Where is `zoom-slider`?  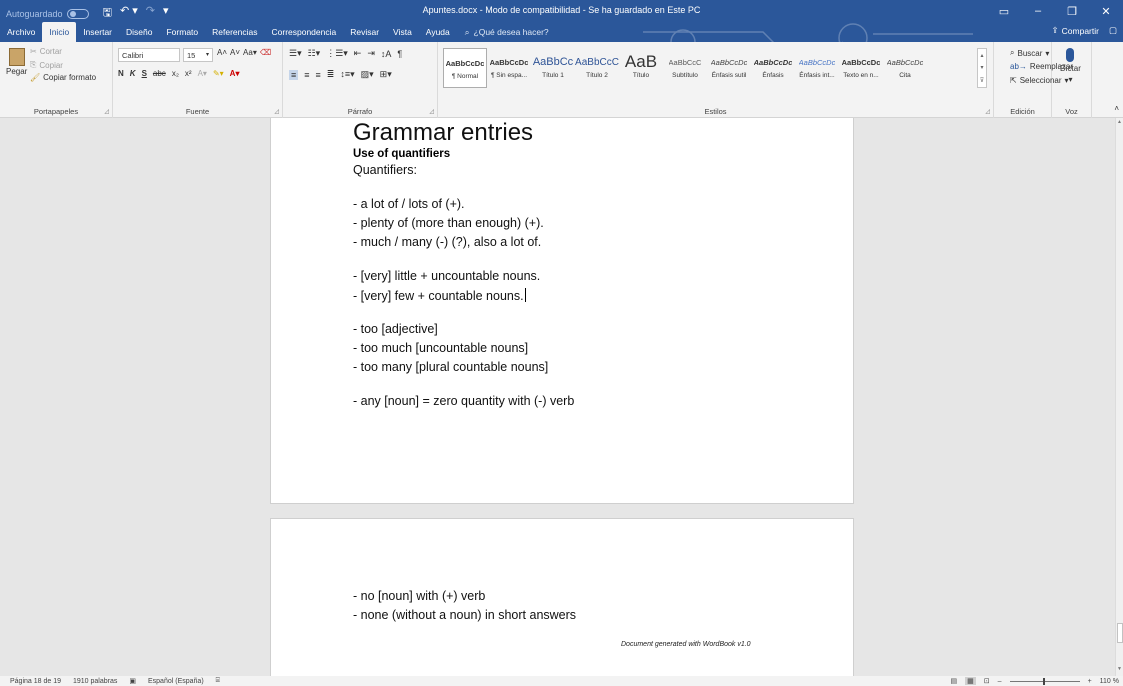
zoom-slider is located at coordinates (1044, 681).